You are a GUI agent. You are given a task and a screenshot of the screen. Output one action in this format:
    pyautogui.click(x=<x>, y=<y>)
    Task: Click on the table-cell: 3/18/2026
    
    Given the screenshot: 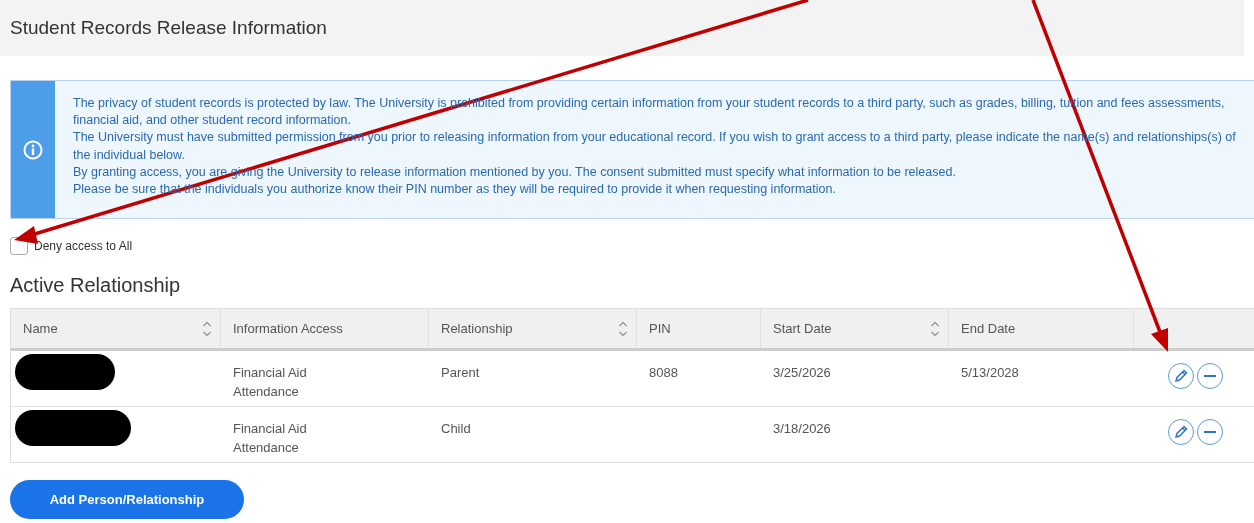 What is the action you would take?
    pyautogui.click(x=802, y=428)
    